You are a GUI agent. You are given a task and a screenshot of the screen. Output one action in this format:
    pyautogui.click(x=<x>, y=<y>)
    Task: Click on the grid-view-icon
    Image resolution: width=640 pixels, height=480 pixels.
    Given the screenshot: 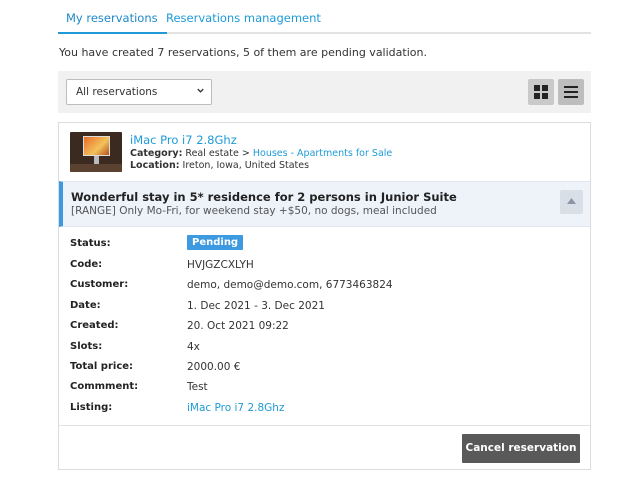 What is the action you would take?
    pyautogui.click(x=541, y=92)
    